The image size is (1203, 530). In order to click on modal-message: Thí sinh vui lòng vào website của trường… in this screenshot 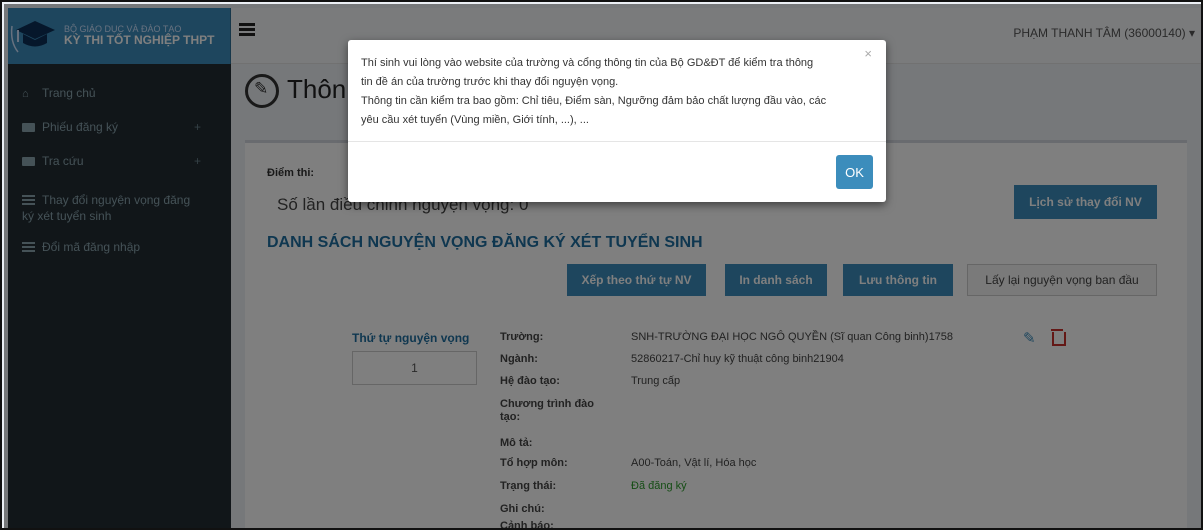, I will do `click(611, 92)`.